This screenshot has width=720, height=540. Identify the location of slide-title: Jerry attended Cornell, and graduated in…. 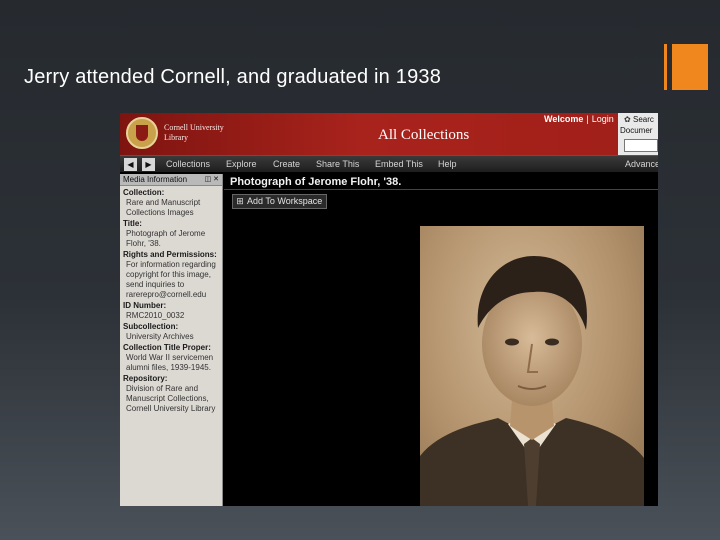
(233, 77).